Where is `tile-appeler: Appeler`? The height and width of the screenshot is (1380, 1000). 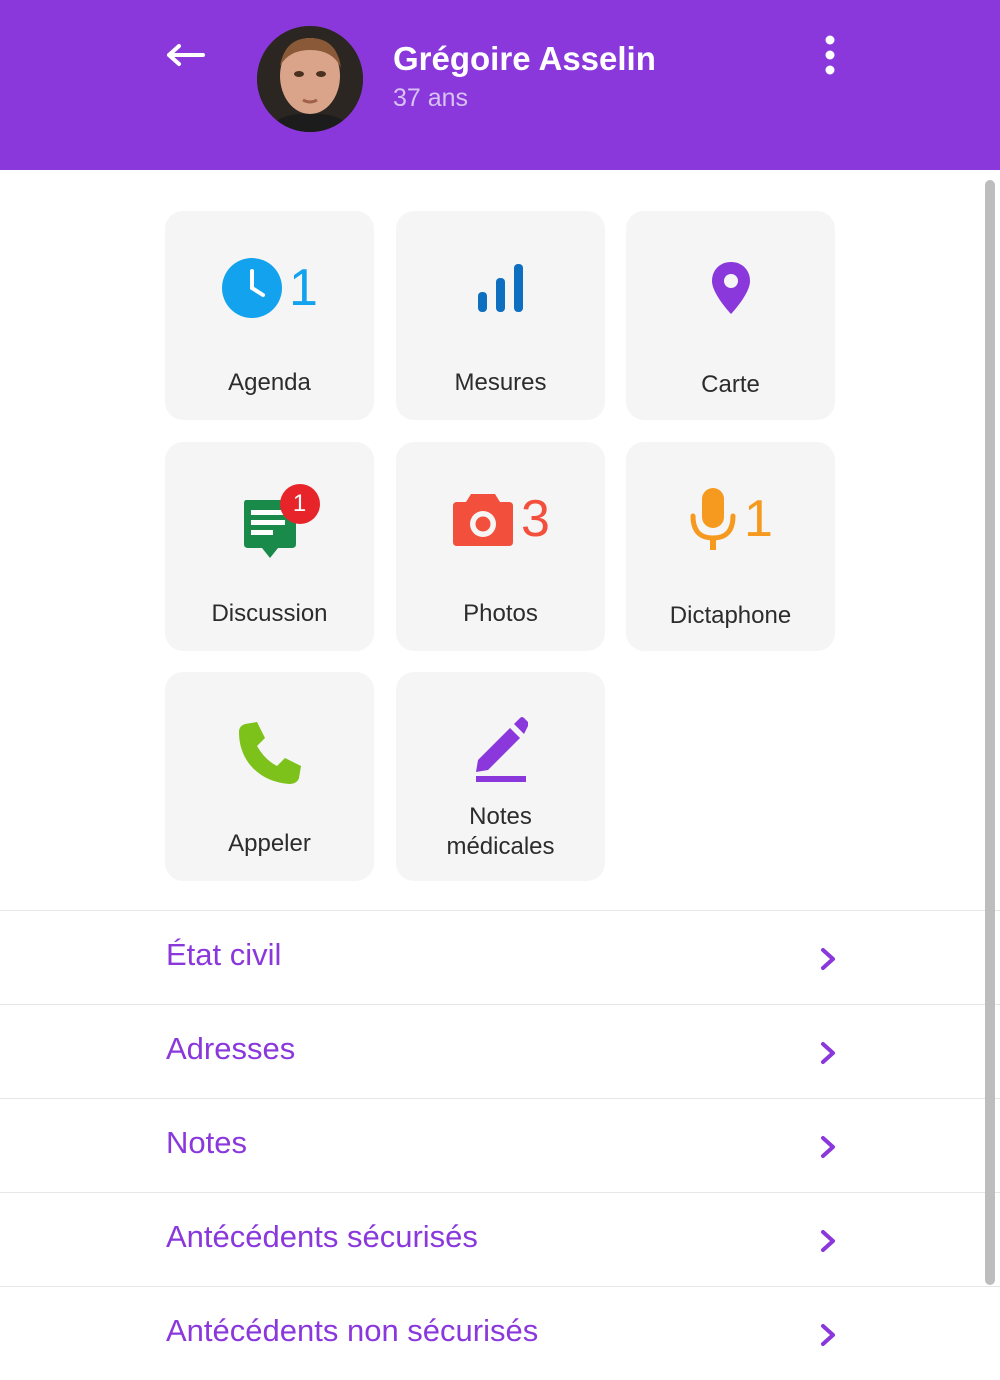 tile-appeler: Appeler is located at coordinates (269, 776).